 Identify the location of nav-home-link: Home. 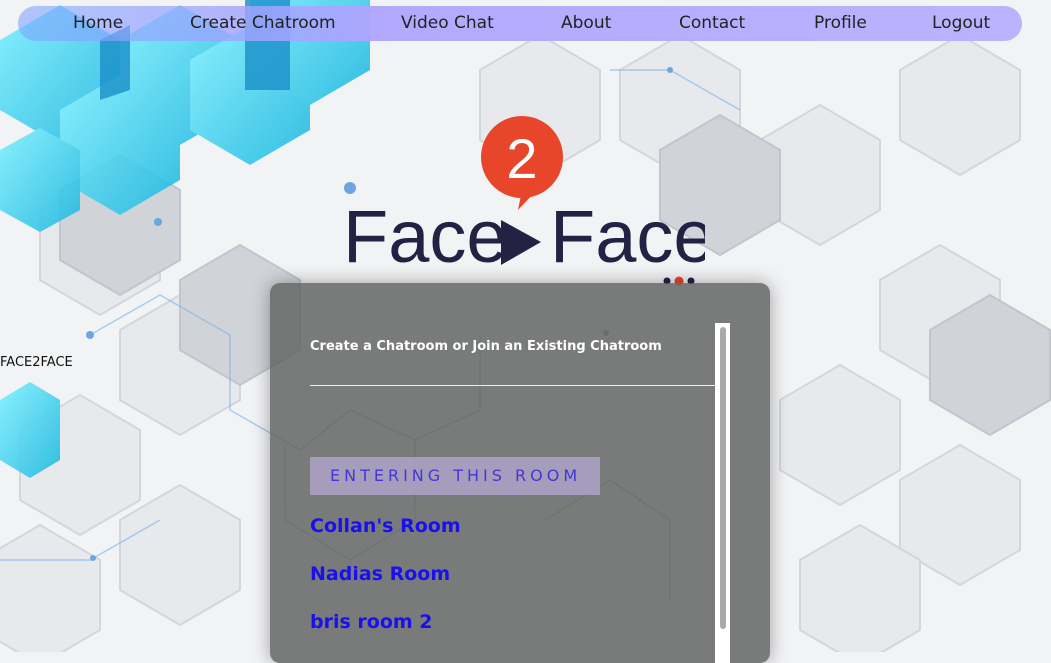
(98, 23).